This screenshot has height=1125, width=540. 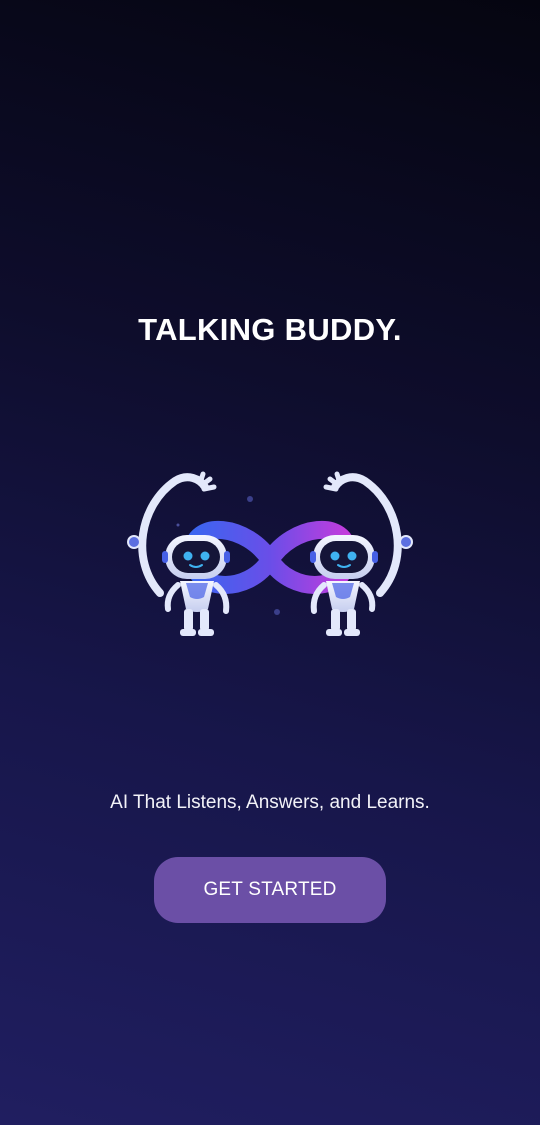 What do you see at coordinates (270, 329) in the screenshot?
I see `app-title: TALKING BUDDY.` at bounding box center [270, 329].